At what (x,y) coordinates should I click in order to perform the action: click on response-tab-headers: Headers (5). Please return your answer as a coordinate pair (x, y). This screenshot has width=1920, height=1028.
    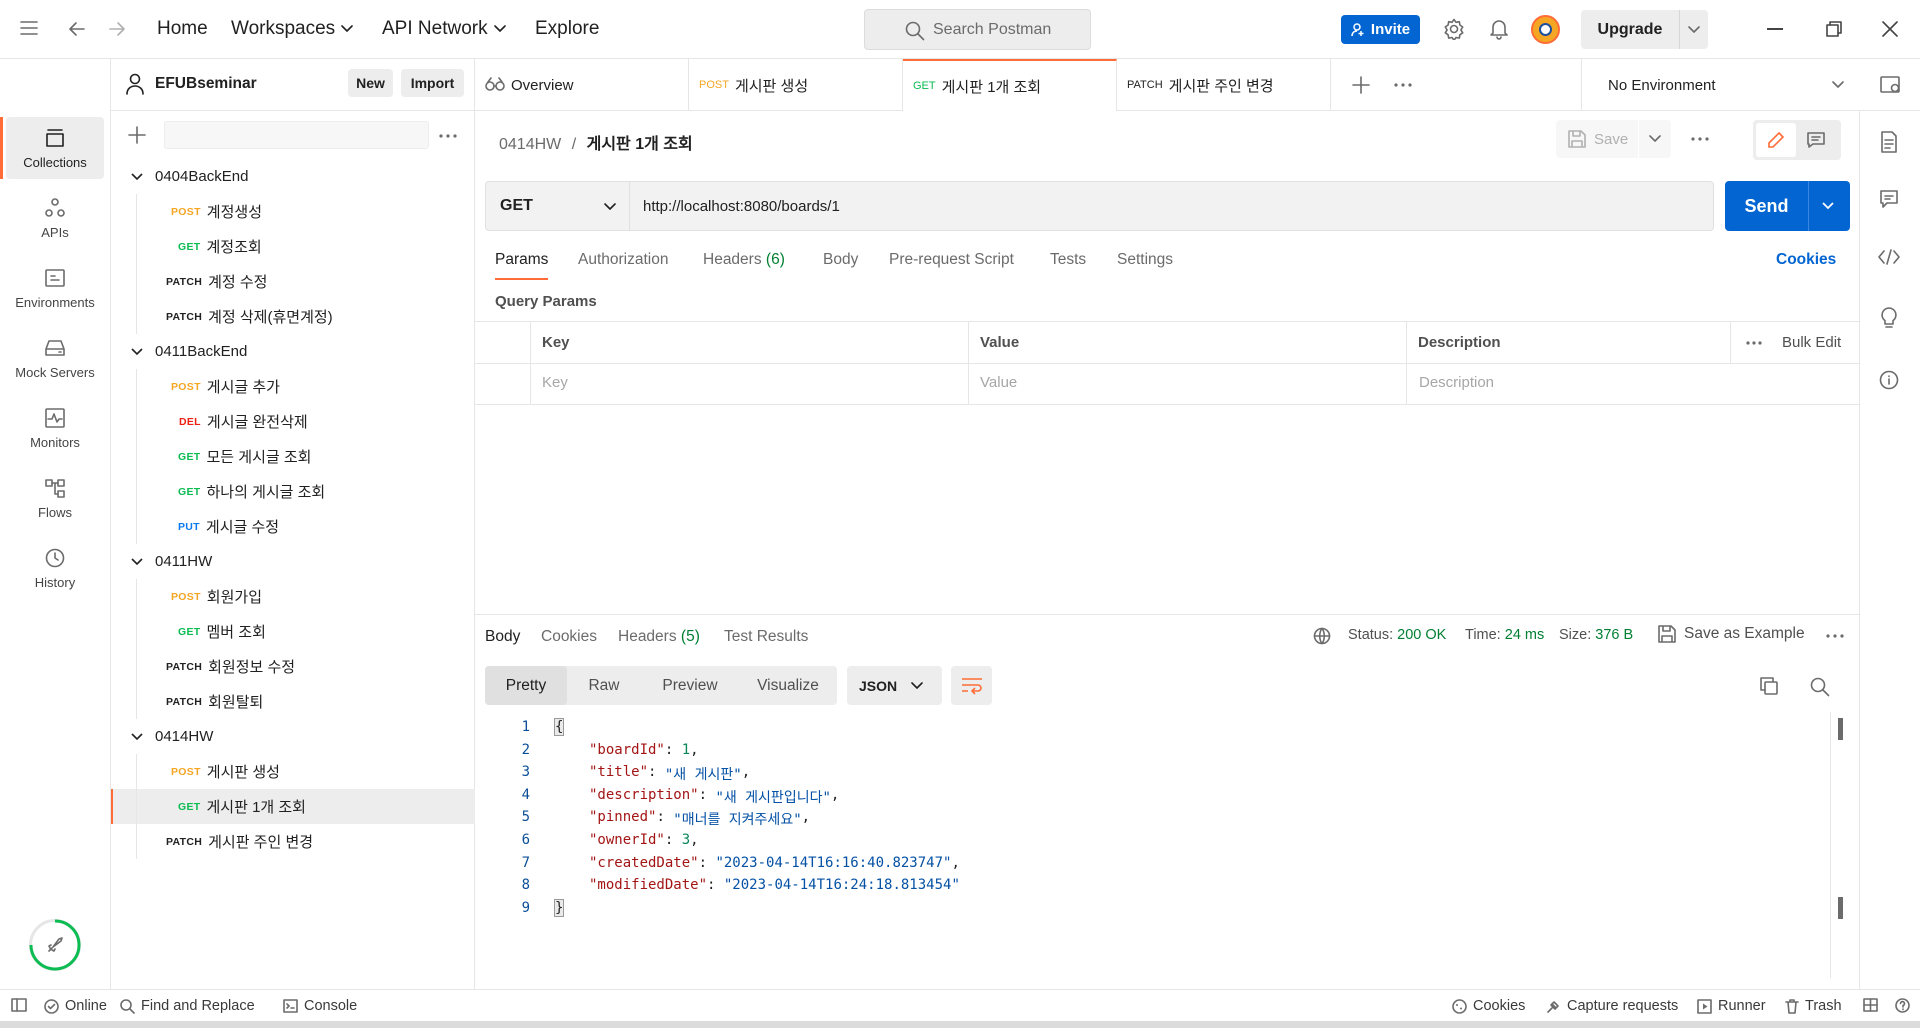
    Looking at the image, I should click on (659, 637).